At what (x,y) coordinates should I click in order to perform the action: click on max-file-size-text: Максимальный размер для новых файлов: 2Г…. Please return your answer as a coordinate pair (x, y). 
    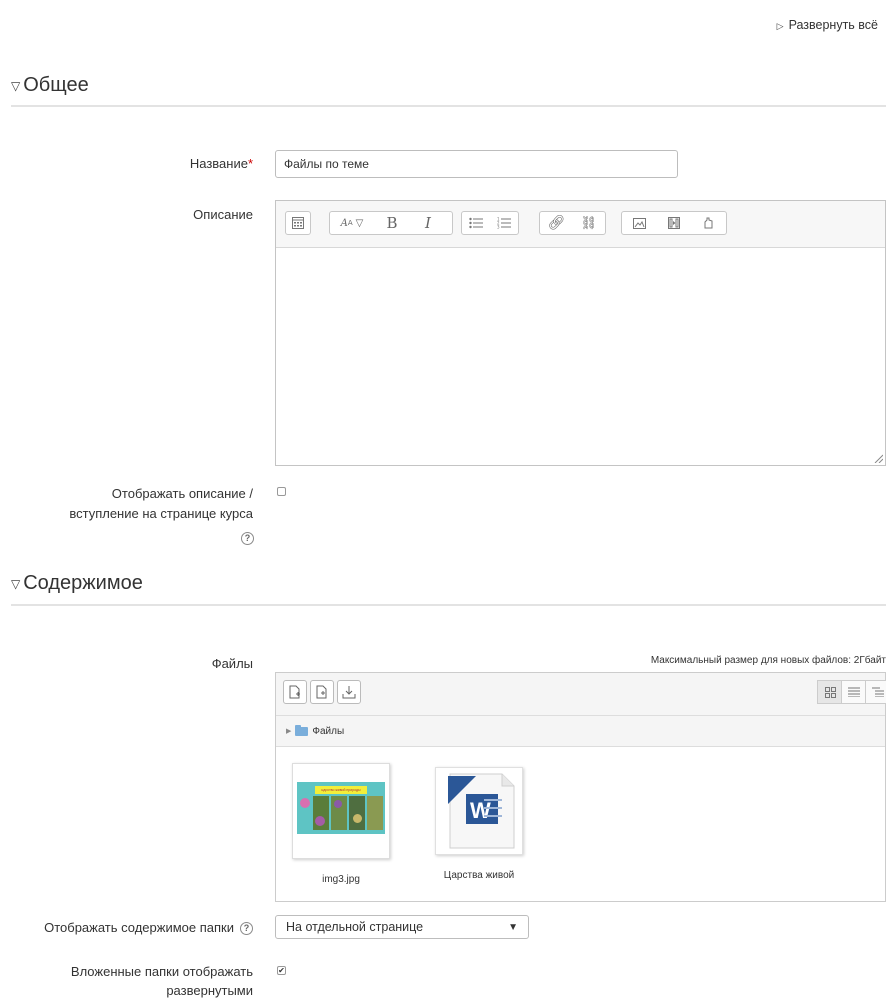
    Looking at the image, I should click on (768, 660).